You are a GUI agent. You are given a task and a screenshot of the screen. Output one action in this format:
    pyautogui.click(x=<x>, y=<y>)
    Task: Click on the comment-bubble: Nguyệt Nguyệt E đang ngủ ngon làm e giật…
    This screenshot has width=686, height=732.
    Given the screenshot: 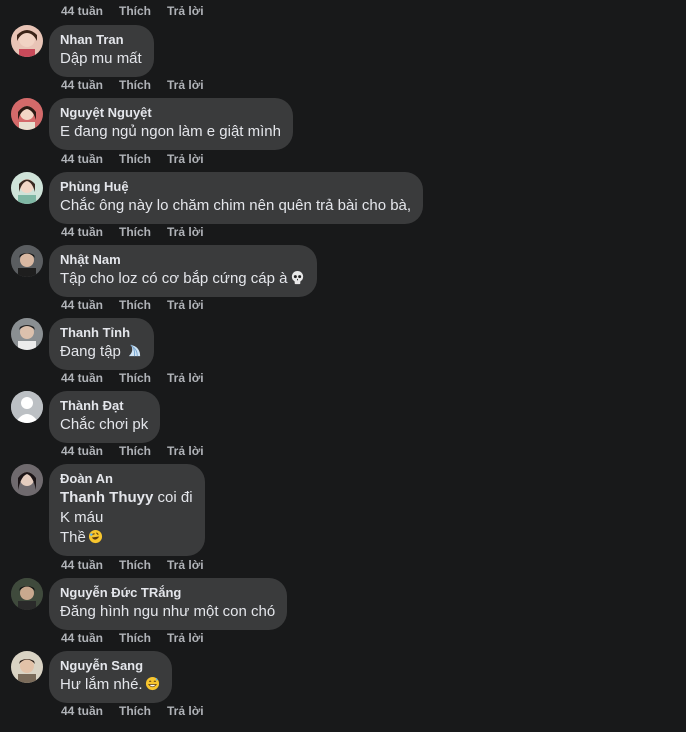 What is the action you would take?
    pyautogui.click(x=171, y=124)
    